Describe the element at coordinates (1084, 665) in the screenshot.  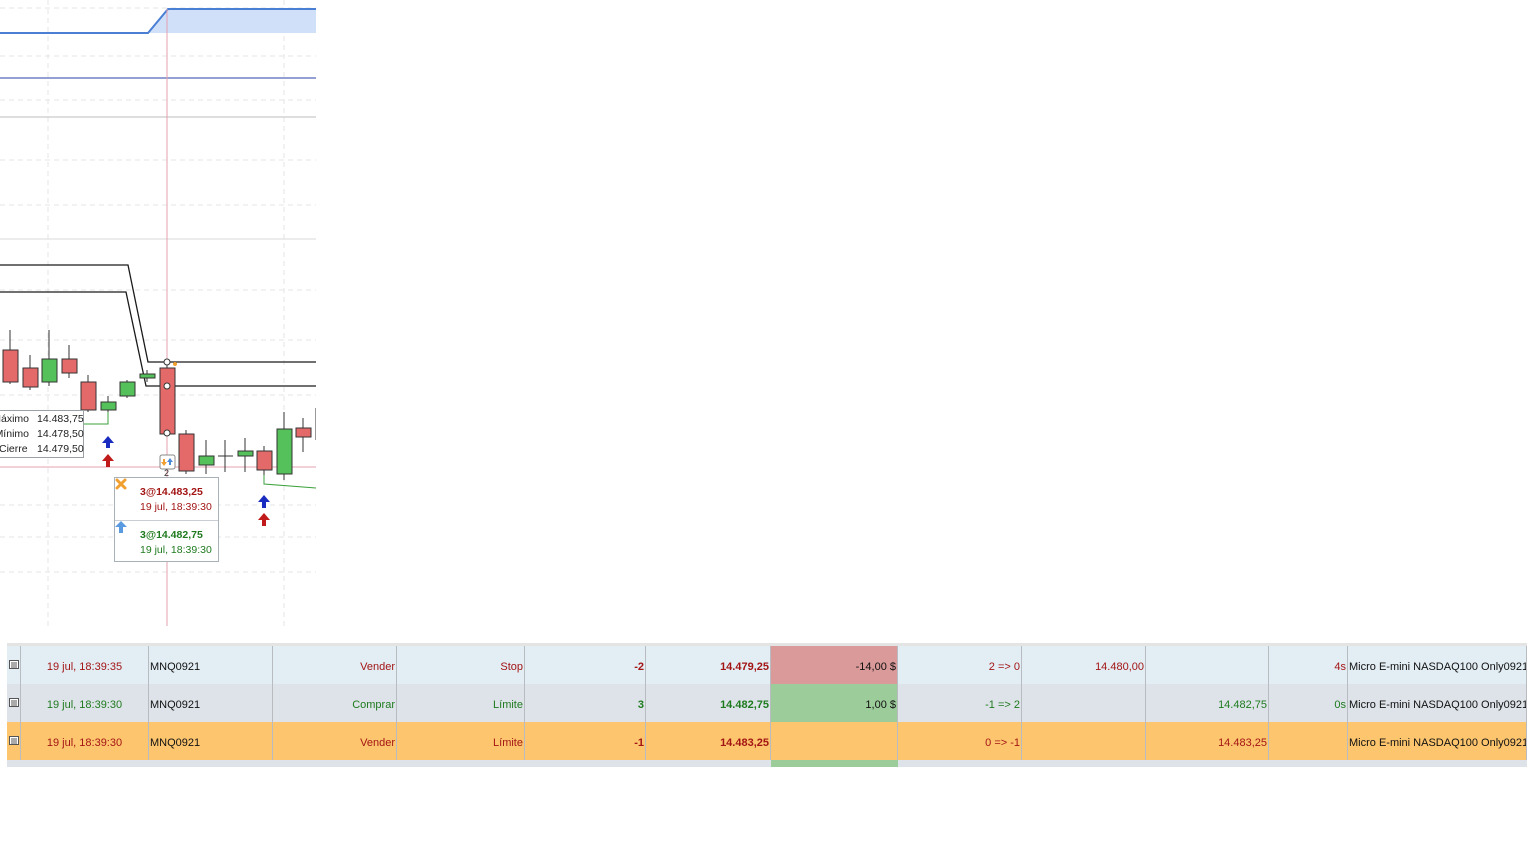
I see `cell-stop-price: 14.480,00` at that location.